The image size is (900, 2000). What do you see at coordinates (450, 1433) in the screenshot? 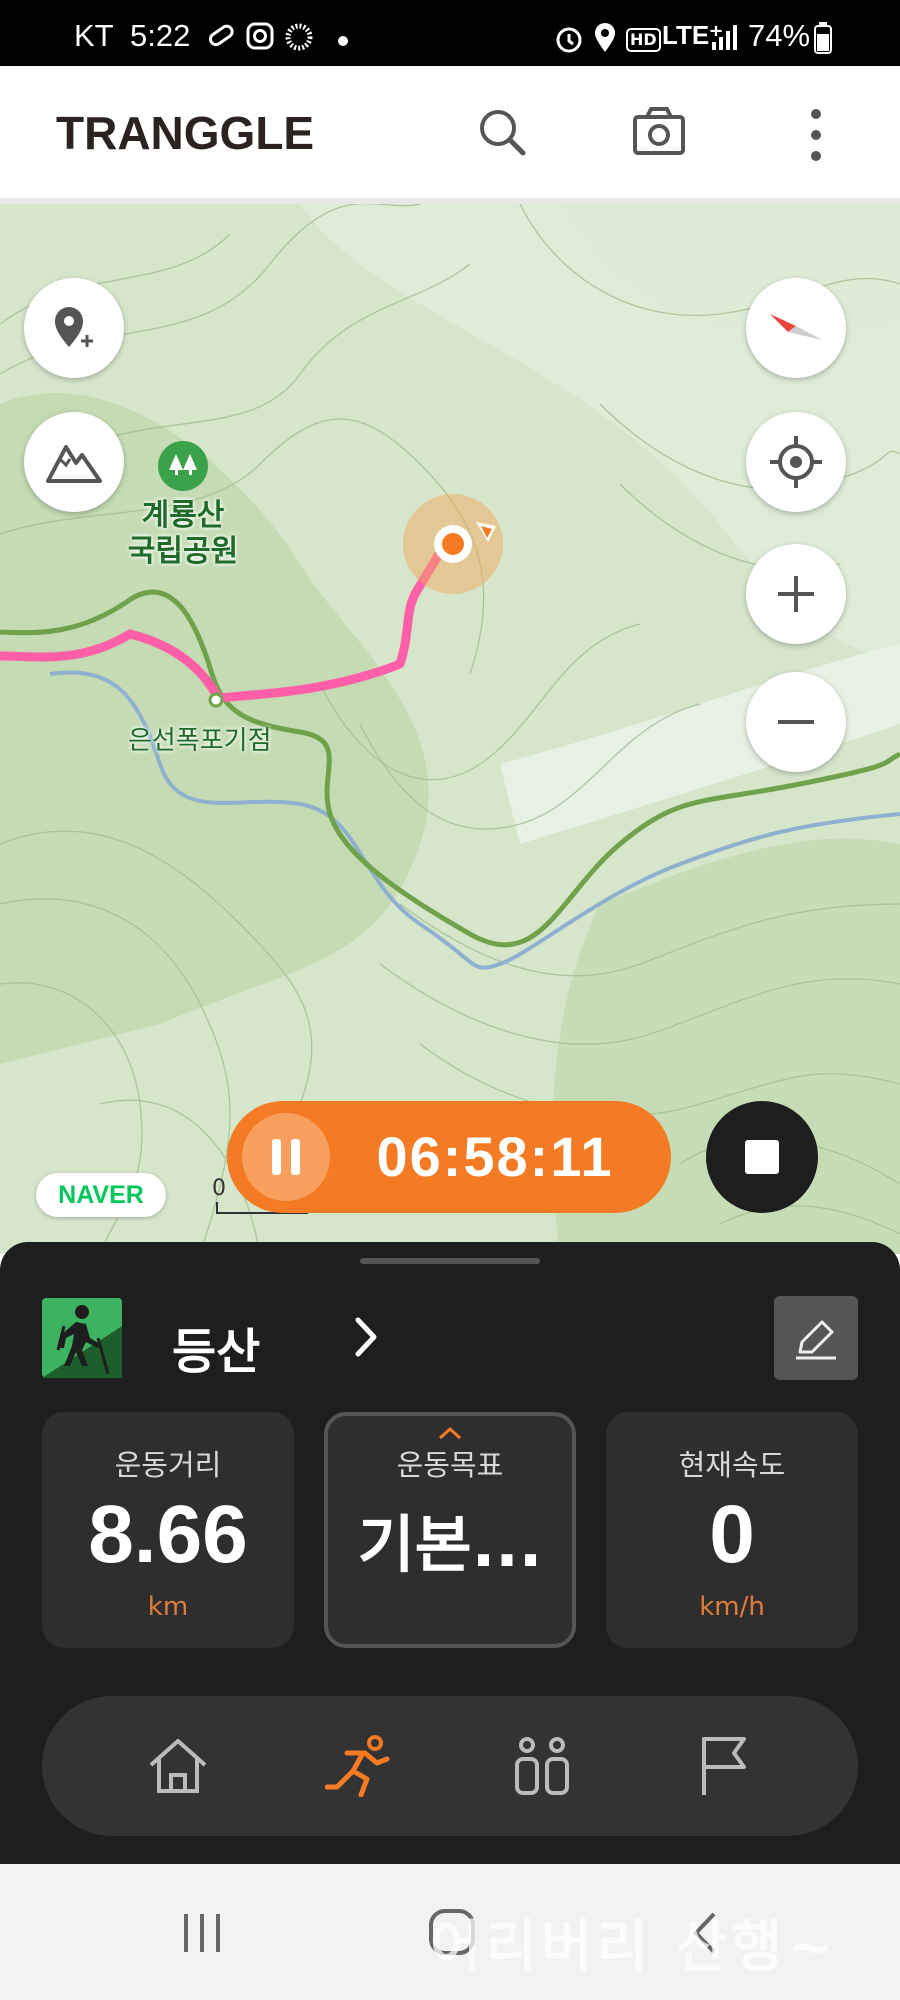
I see `chevron-up-icon` at bounding box center [450, 1433].